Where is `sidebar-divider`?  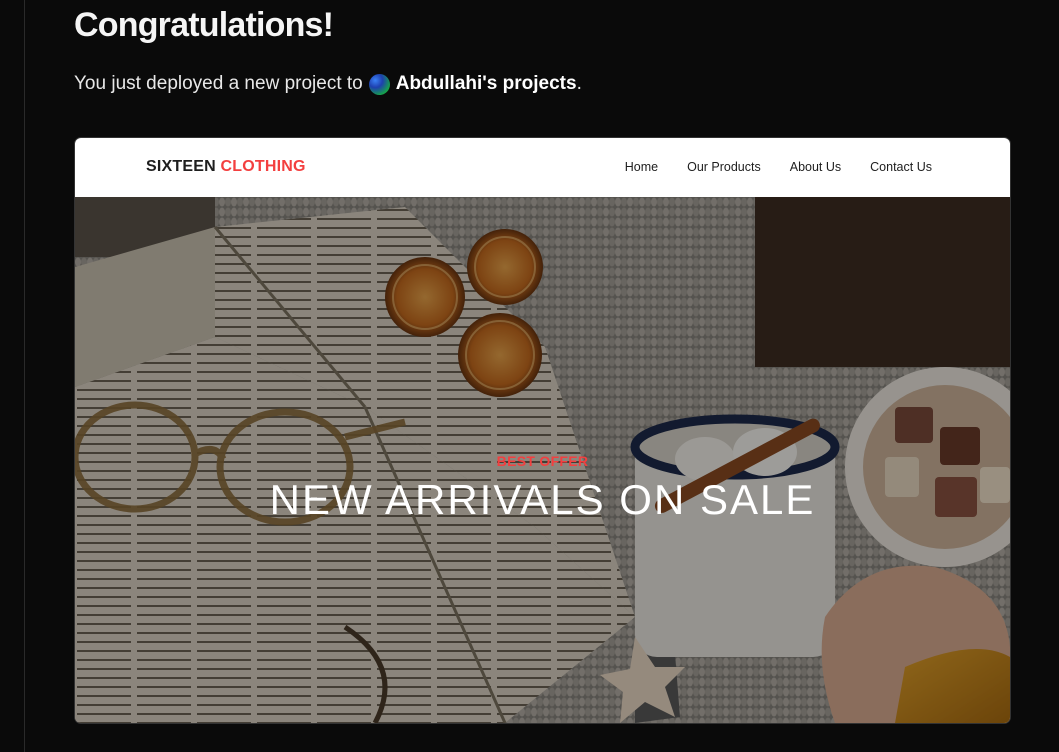 sidebar-divider is located at coordinates (24, 376).